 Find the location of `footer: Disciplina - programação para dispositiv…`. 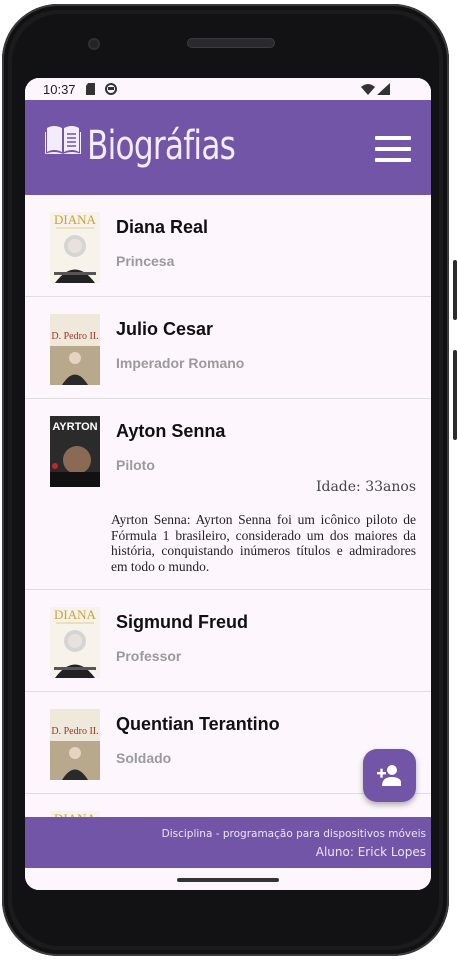

footer: Disciplina - programação para dispositiv… is located at coordinates (228, 842).